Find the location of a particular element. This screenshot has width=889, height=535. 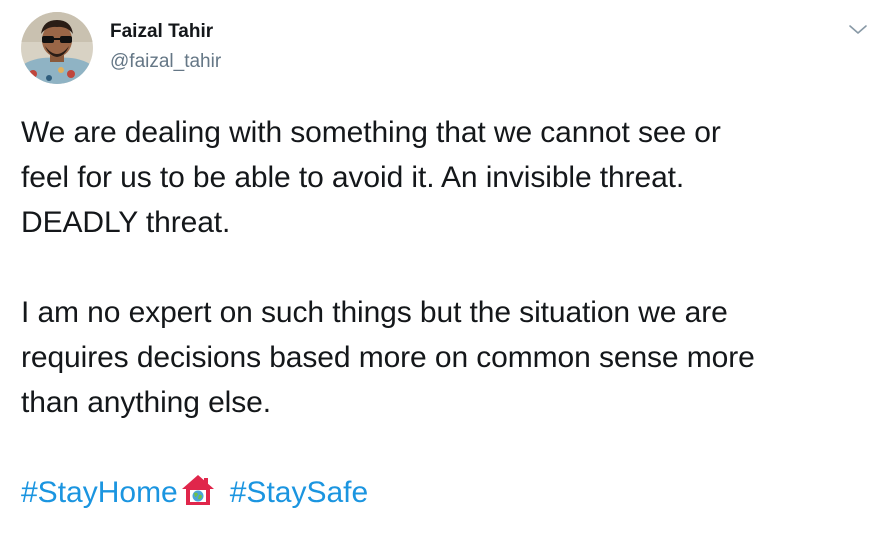

profile-photo-icon is located at coordinates (57, 48).